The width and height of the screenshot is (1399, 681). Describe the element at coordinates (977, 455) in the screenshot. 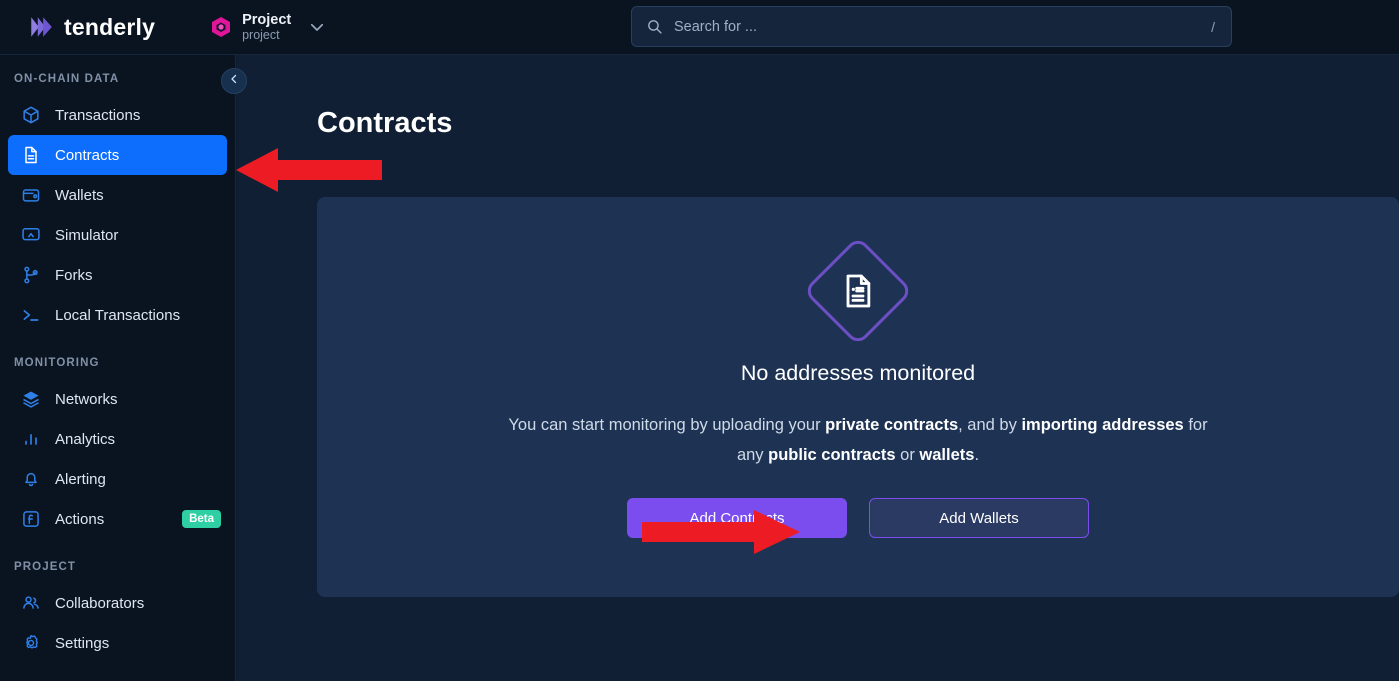

I see `desc-part: .` at that location.